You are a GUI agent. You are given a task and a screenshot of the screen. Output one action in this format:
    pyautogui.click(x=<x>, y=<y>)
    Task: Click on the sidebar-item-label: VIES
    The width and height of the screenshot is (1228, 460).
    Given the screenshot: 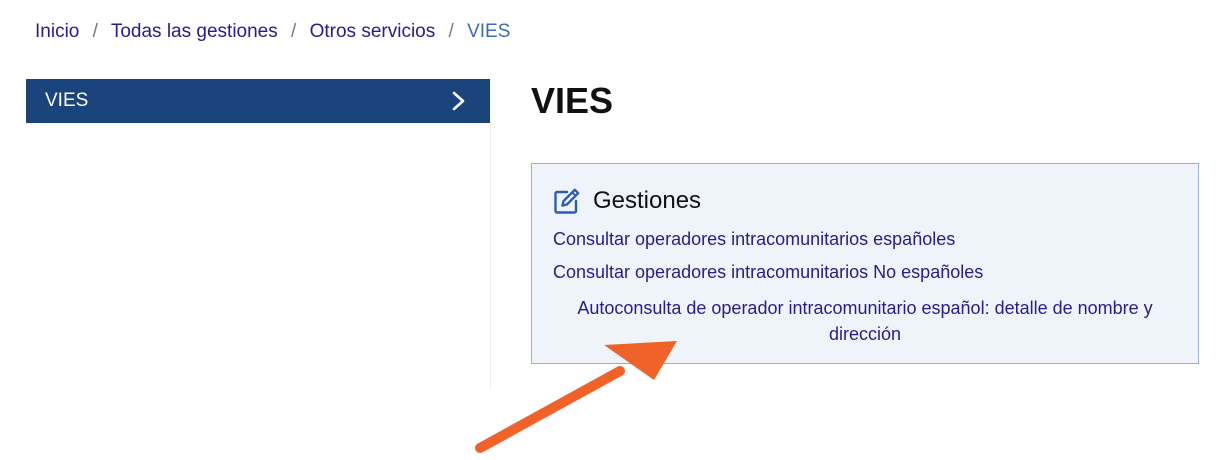 What is the action you would take?
    pyautogui.click(x=67, y=100)
    